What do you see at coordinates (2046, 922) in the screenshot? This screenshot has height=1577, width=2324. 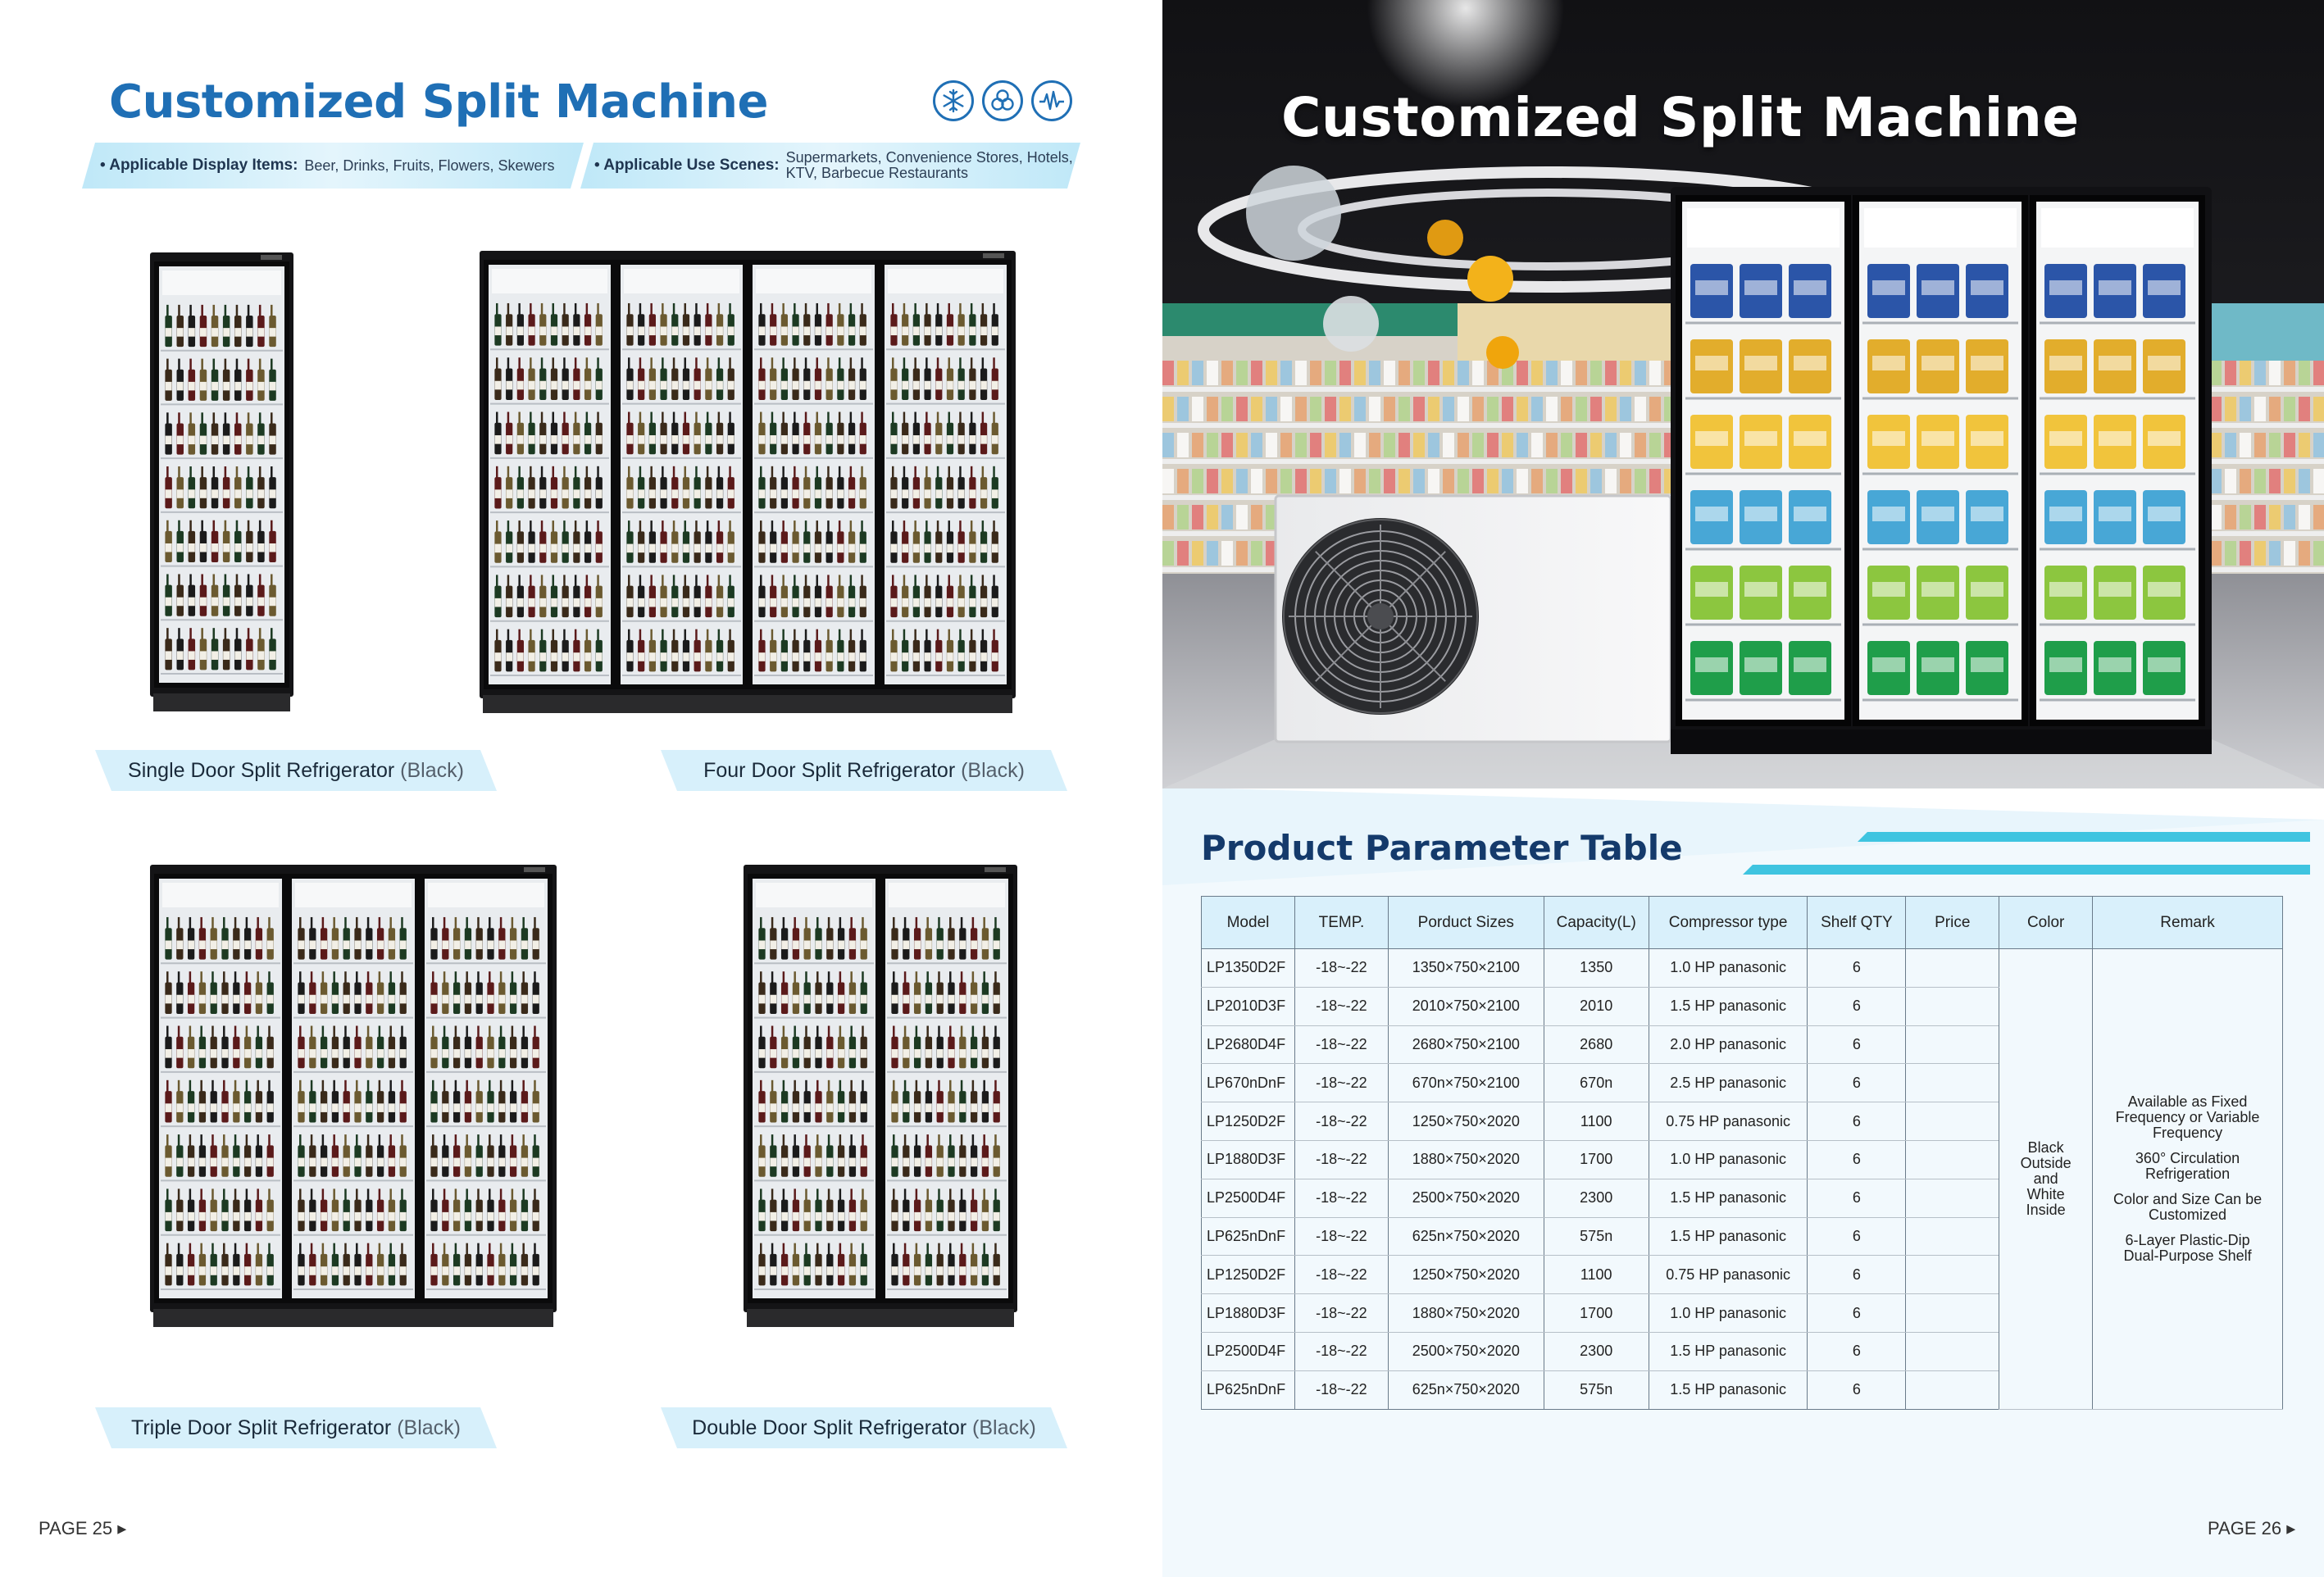 I see `header-color: Color` at bounding box center [2046, 922].